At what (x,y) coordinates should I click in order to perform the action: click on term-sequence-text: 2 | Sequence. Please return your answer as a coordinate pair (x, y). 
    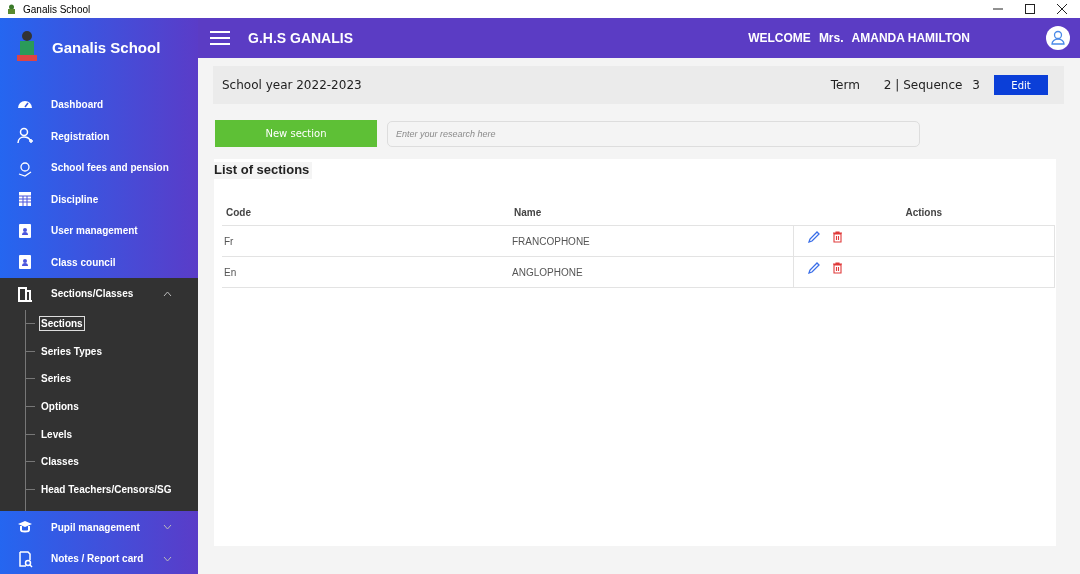
    Looking at the image, I should click on (923, 85).